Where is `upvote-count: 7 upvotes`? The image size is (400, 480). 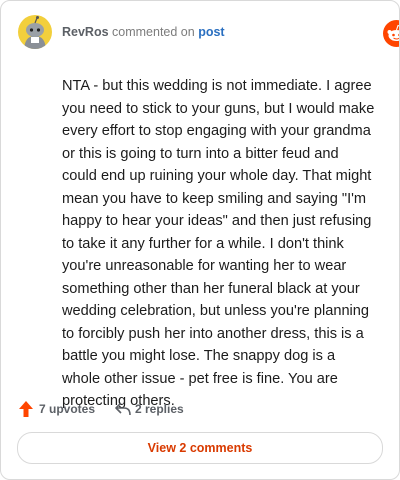
upvote-count: 7 upvotes is located at coordinates (67, 409).